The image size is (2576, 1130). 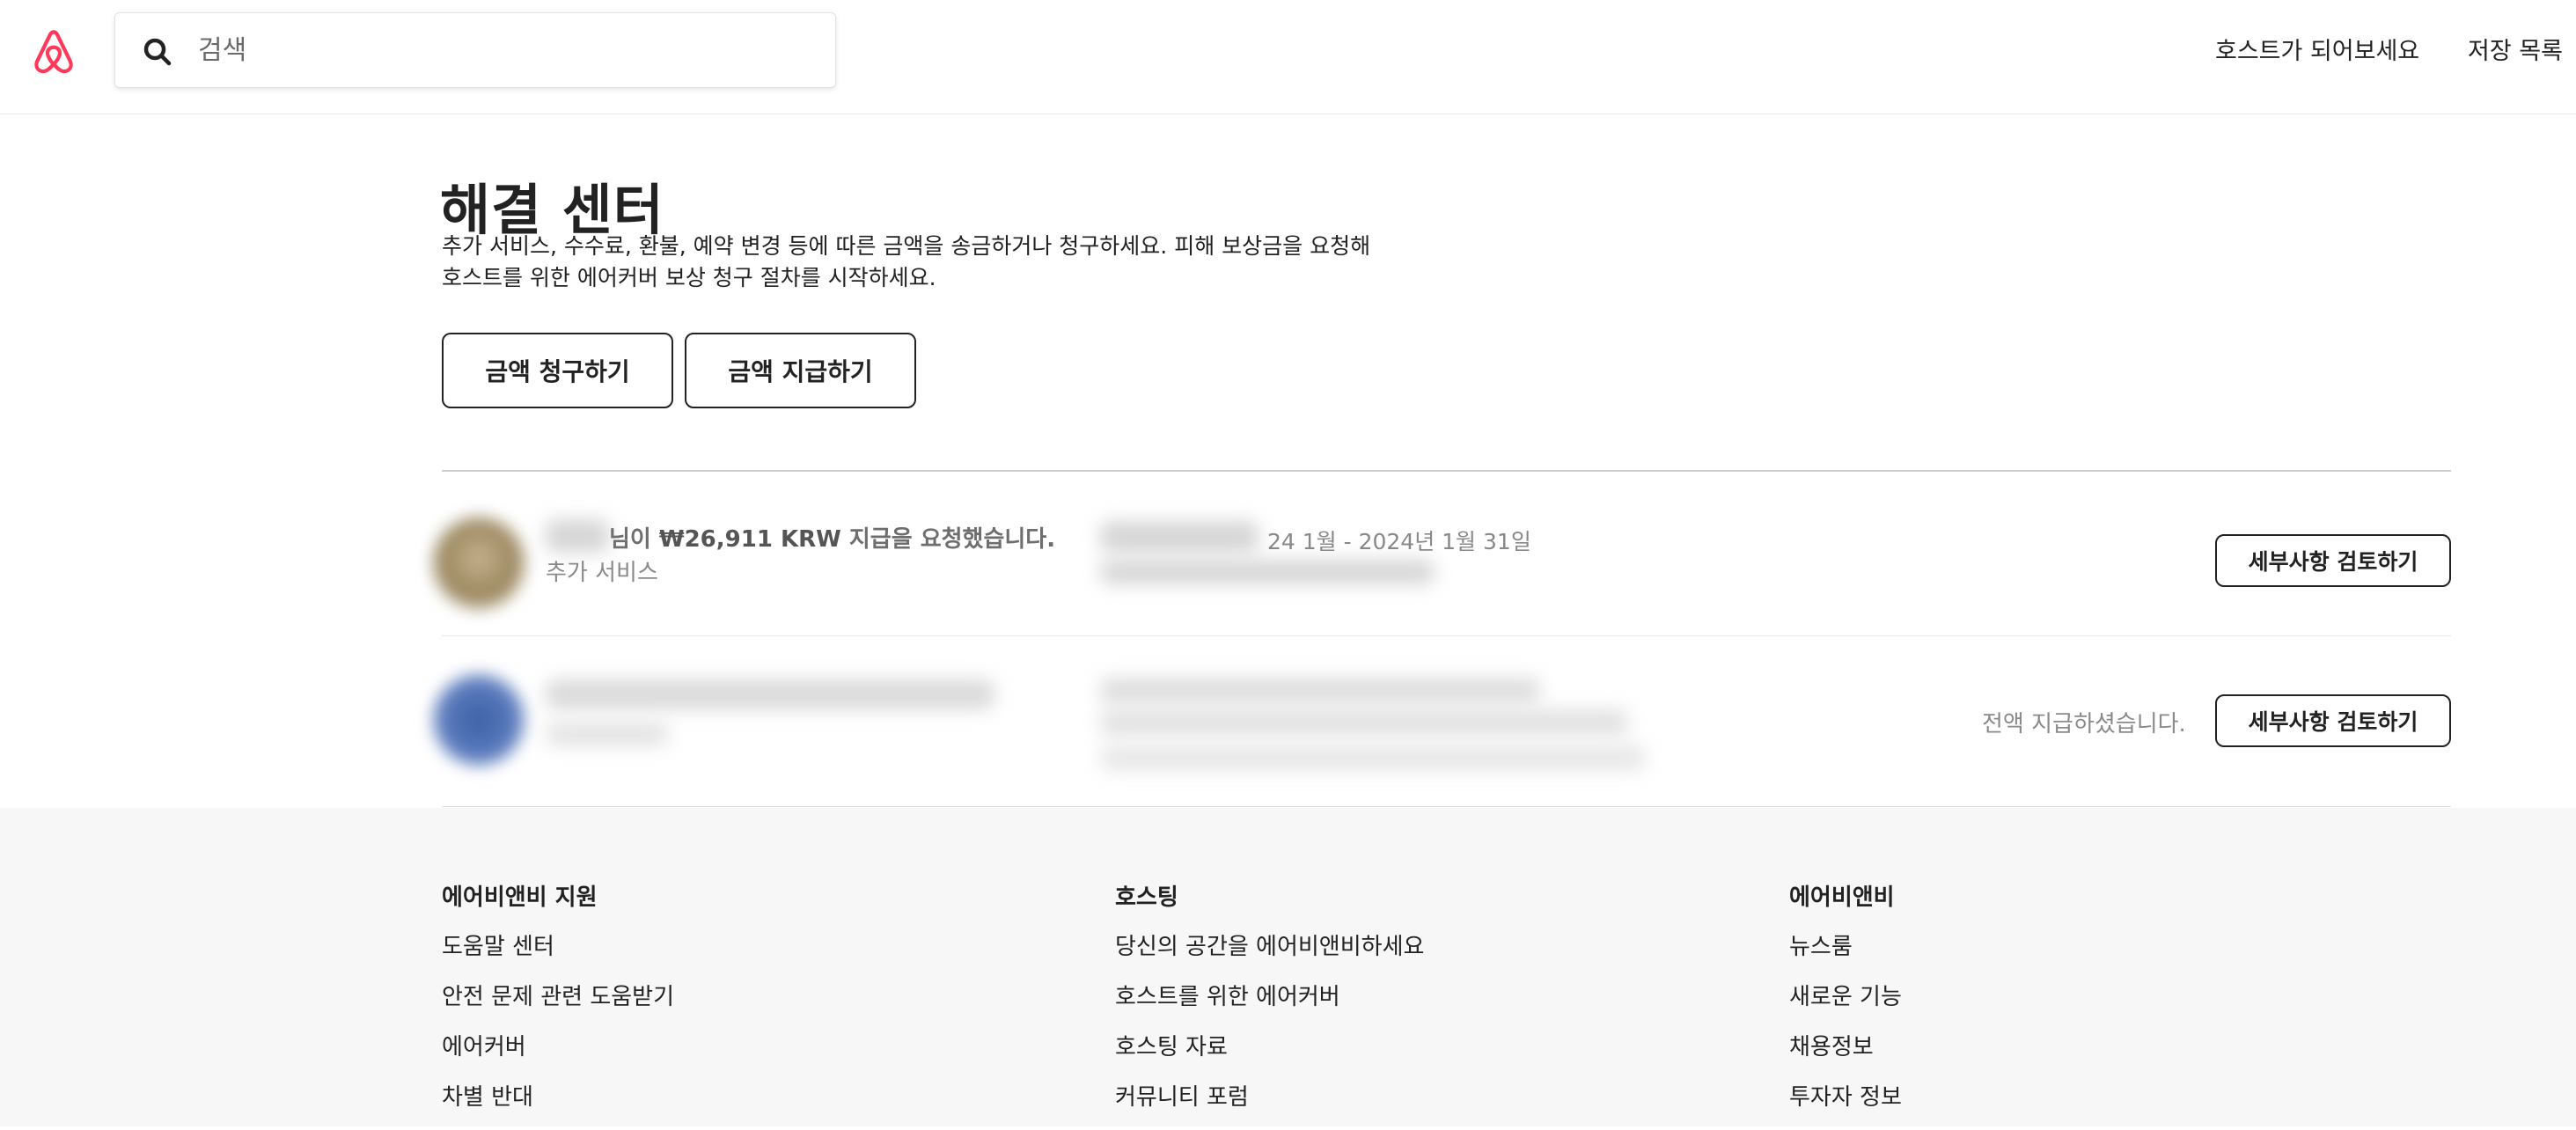 What do you see at coordinates (2317, 49) in the screenshot?
I see `become-host-link: 호스트가 되어보세요` at bounding box center [2317, 49].